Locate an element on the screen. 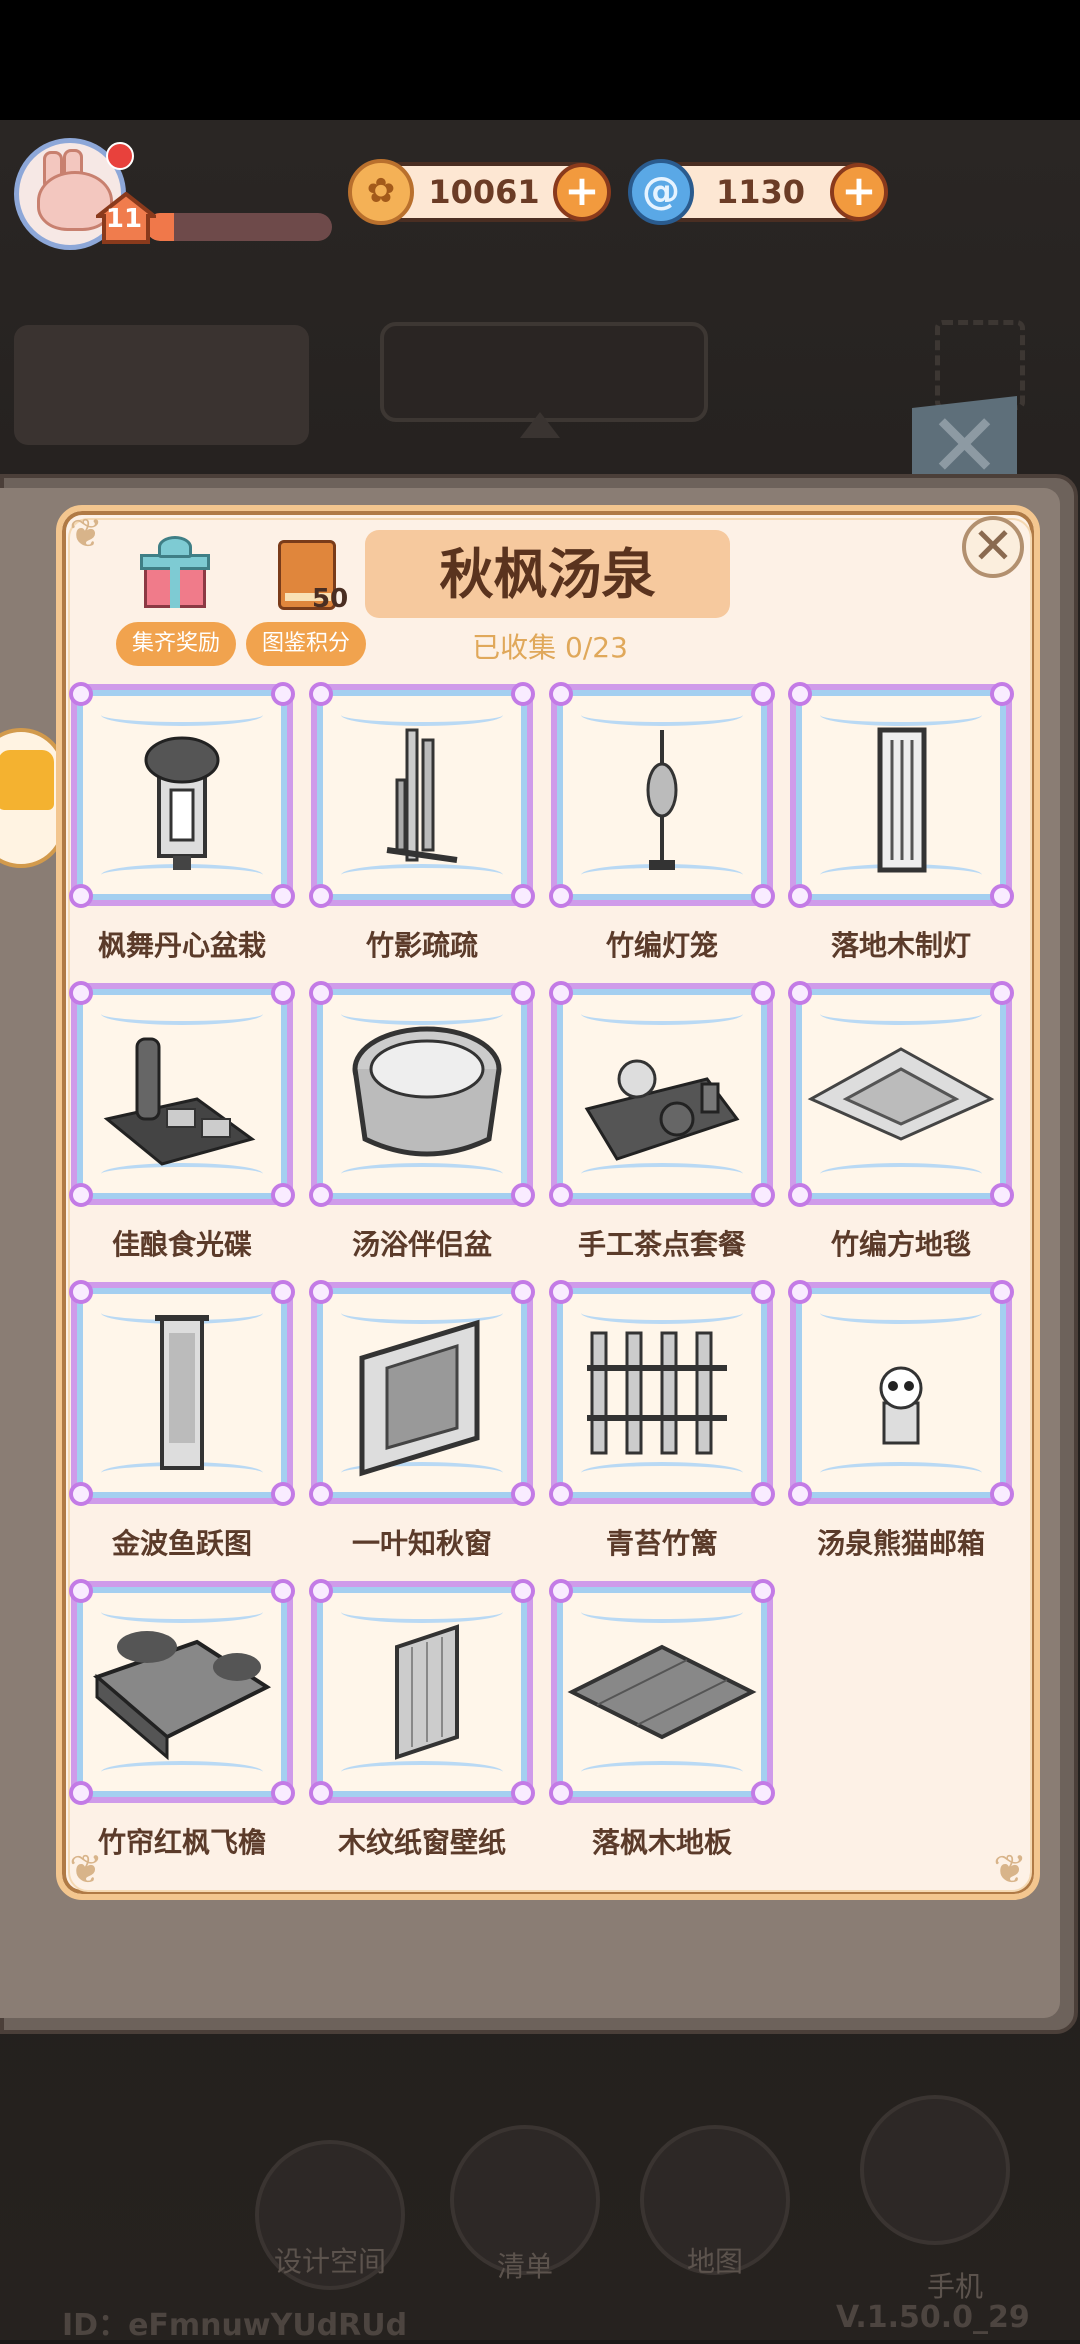 The width and height of the screenshot is (1080, 2344). backdrop-banner is located at coordinates (544, 372).